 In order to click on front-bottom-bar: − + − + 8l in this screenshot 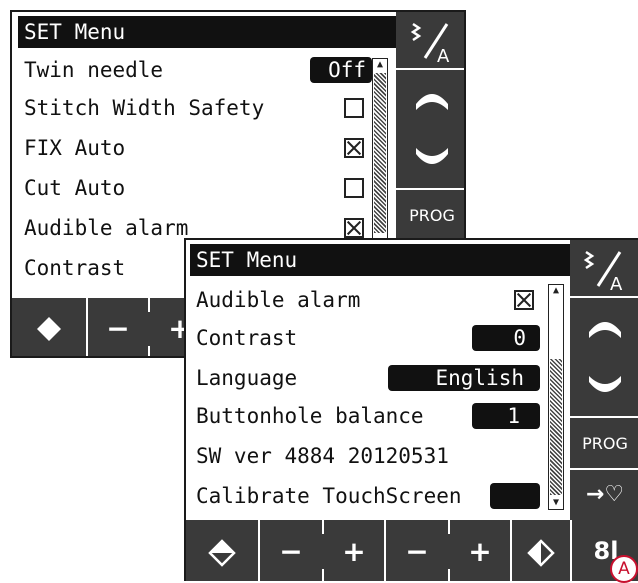, I will do `click(412, 550)`.